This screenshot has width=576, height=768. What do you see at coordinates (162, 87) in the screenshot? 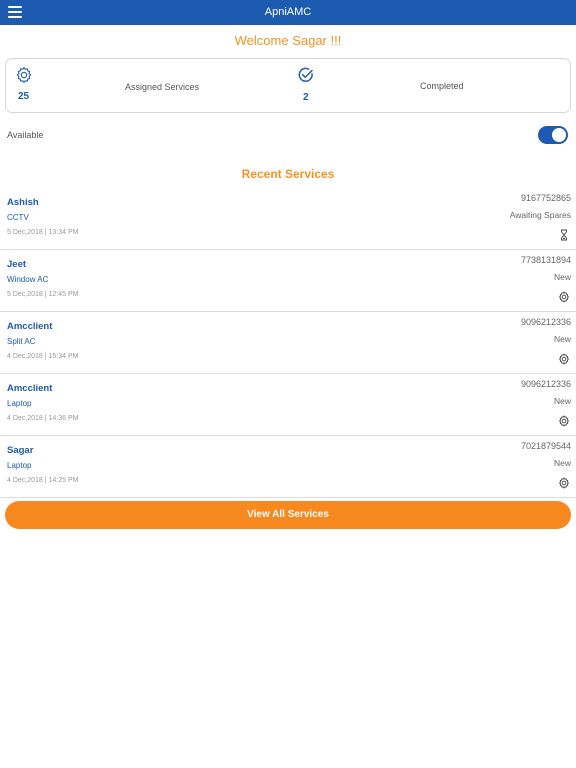
I see `assigned-label: Assigned Services` at bounding box center [162, 87].